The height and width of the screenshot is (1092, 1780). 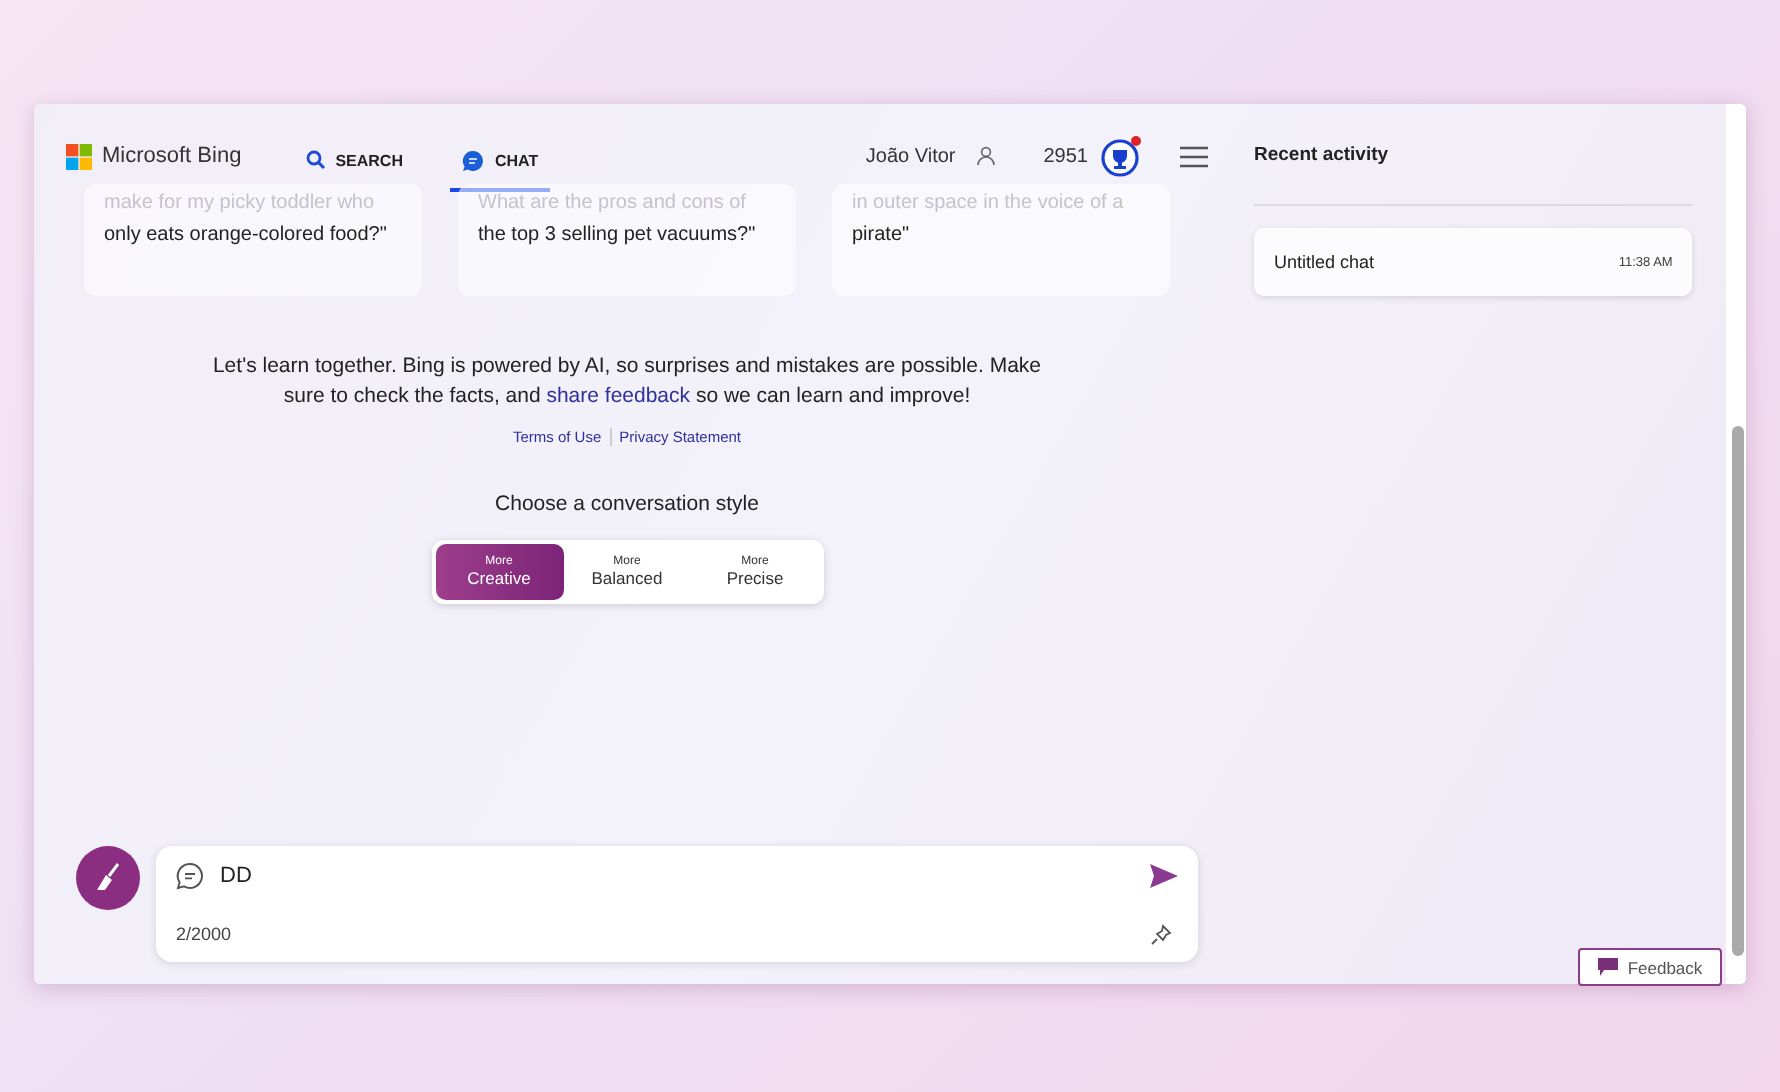 What do you see at coordinates (1473, 155) in the screenshot?
I see `sidebar-title: Recent activity` at bounding box center [1473, 155].